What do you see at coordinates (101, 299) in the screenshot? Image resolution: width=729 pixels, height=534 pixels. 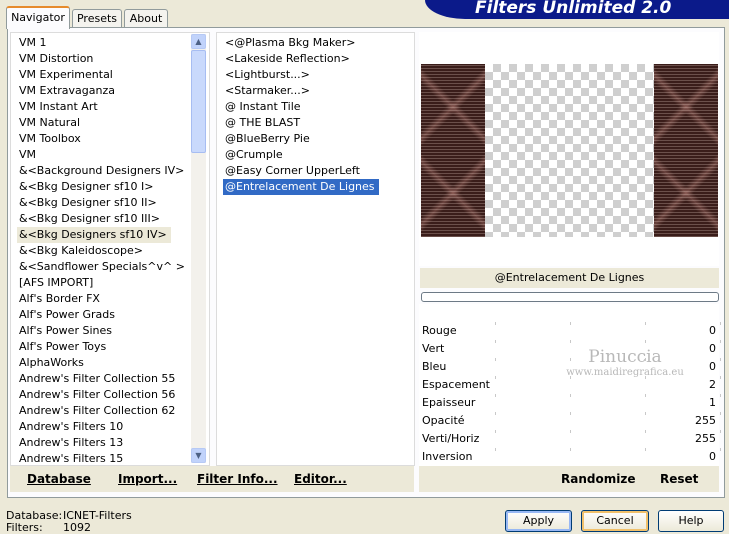 I see `category-list-item: Alf's Border FX` at bounding box center [101, 299].